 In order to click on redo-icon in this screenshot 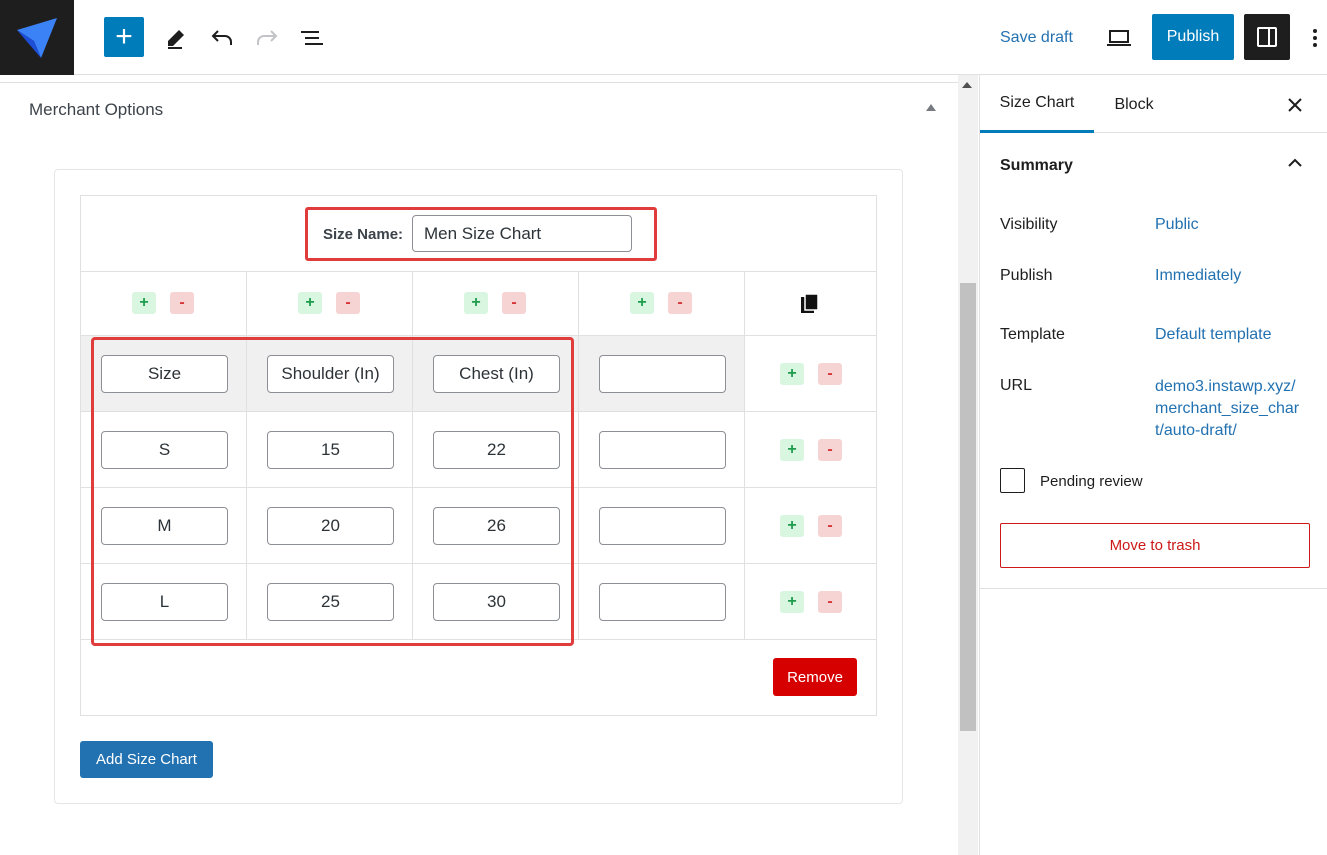, I will do `click(267, 37)`.